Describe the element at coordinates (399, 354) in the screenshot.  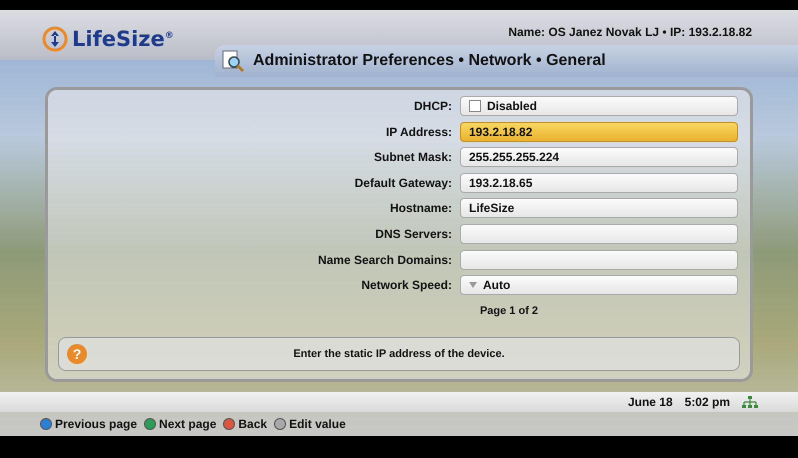
I see `help-text: Enter the static IP address of the device.` at that location.